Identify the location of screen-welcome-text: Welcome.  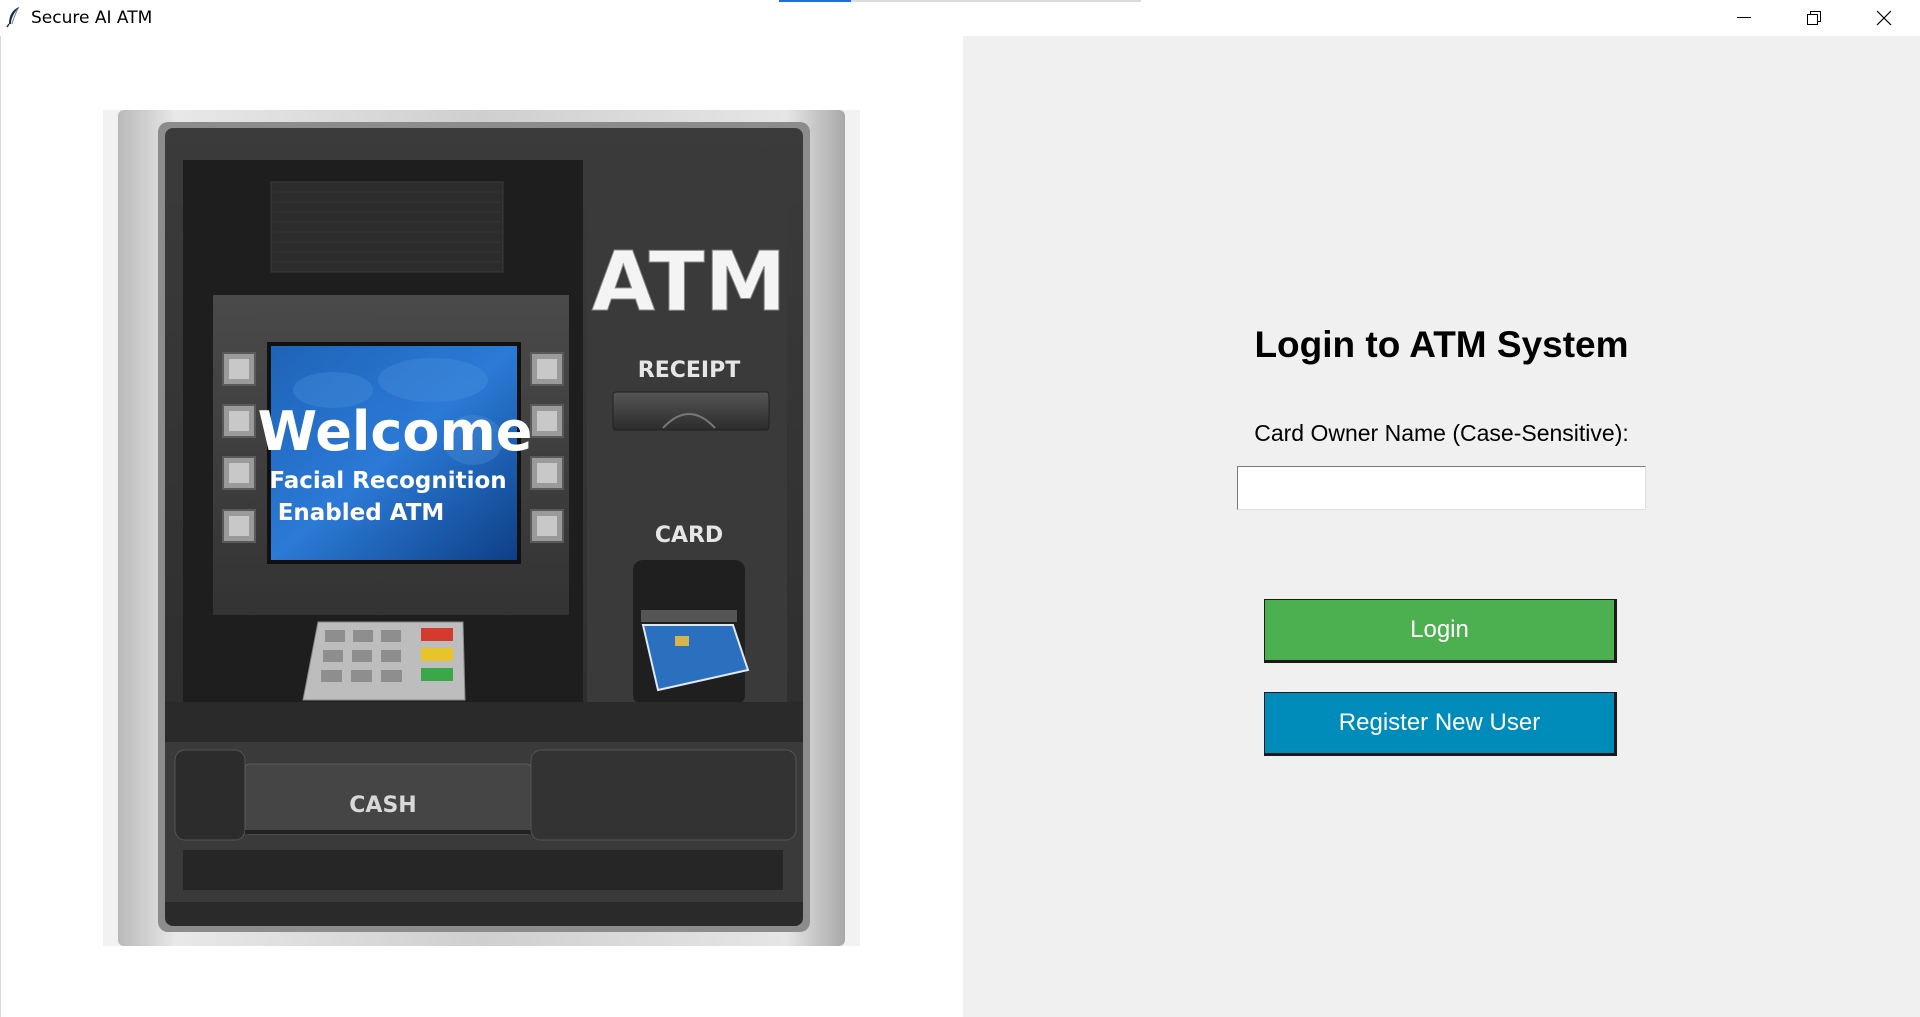
(395, 431).